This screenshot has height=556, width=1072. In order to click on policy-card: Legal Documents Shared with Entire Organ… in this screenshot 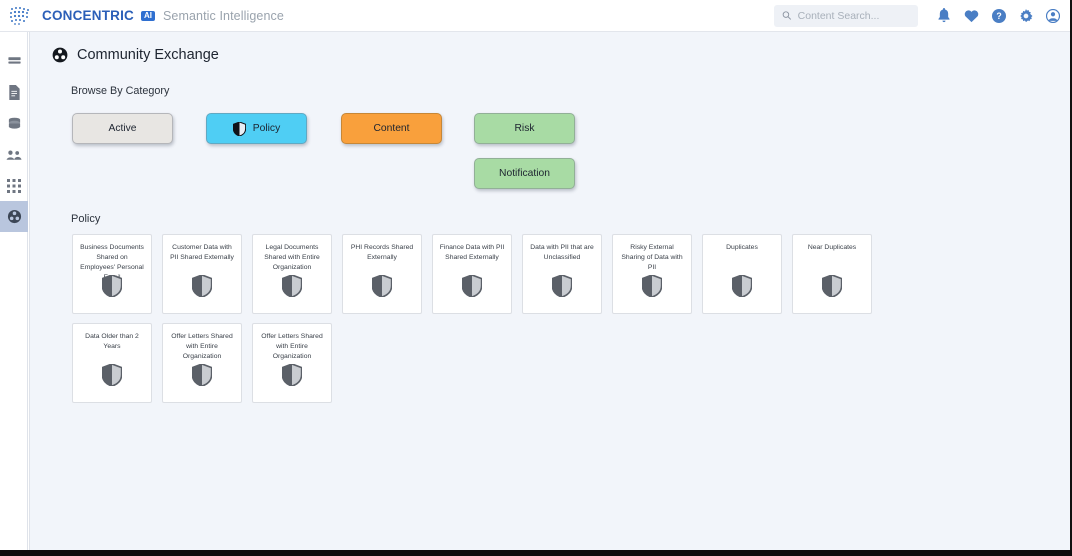, I will do `click(292, 274)`.